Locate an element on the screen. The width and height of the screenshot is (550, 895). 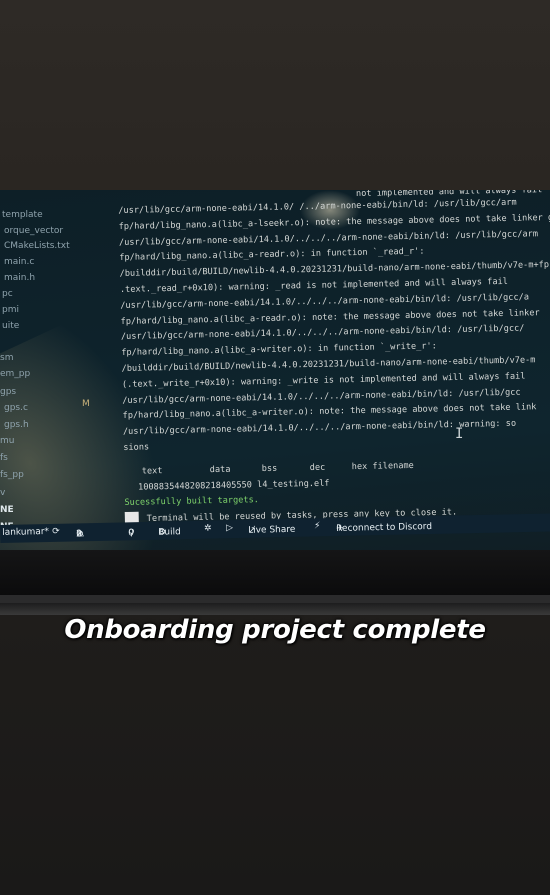
explorer-item: pc is located at coordinates (7, 294).